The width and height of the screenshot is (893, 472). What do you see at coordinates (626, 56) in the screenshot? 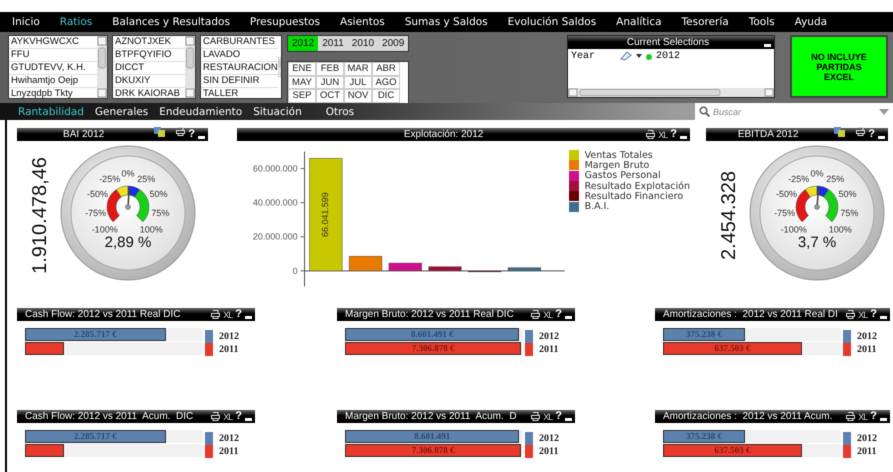
I see `eraser-icon` at bounding box center [626, 56].